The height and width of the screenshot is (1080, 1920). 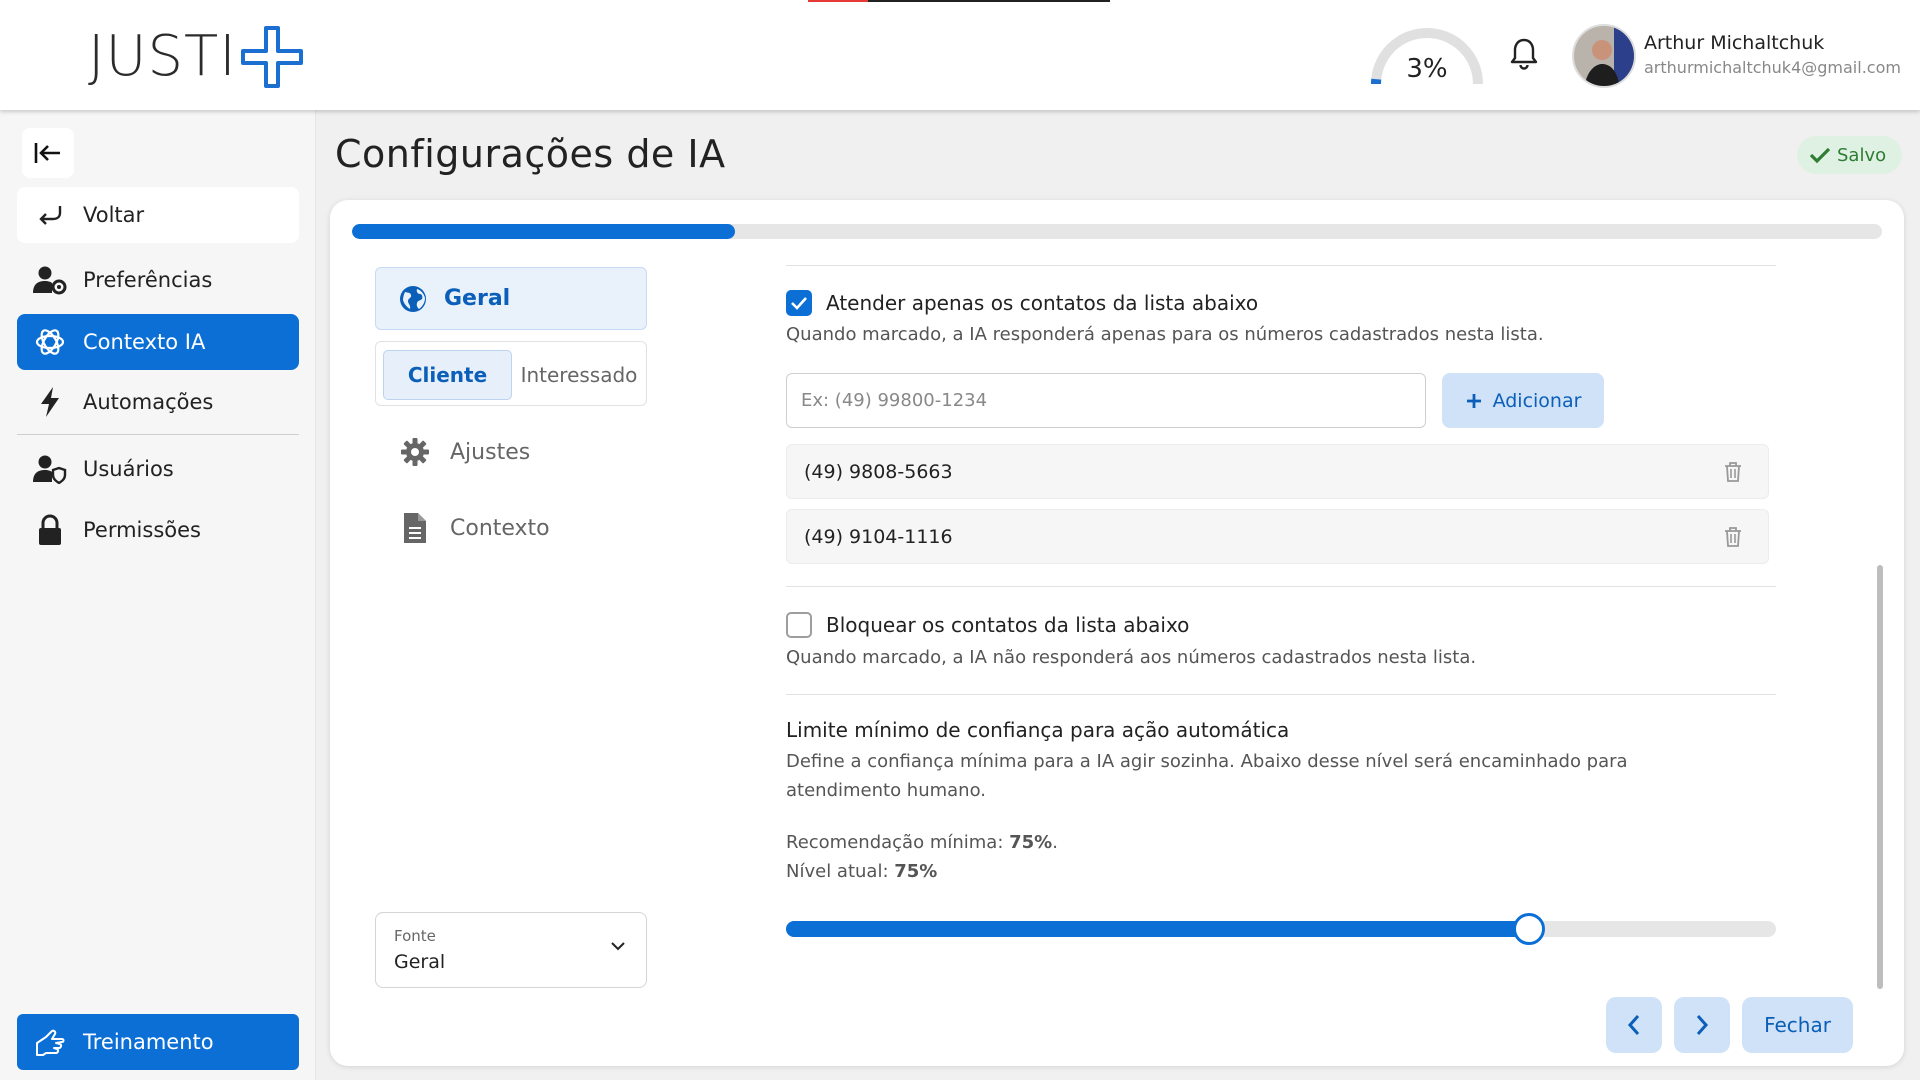 I want to click on chevron-left-icon, so click(x=1633, y=1025).